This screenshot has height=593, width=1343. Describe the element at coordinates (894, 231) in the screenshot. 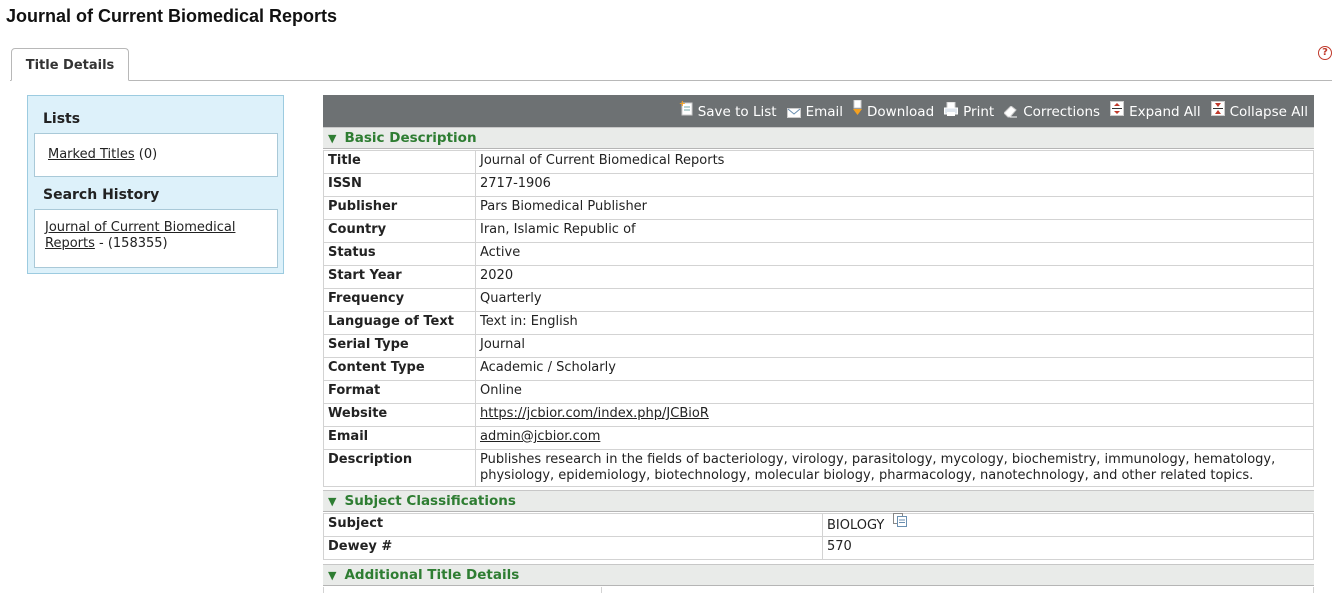

I see `row-value: Iran, Islamic Republic of` at that location.